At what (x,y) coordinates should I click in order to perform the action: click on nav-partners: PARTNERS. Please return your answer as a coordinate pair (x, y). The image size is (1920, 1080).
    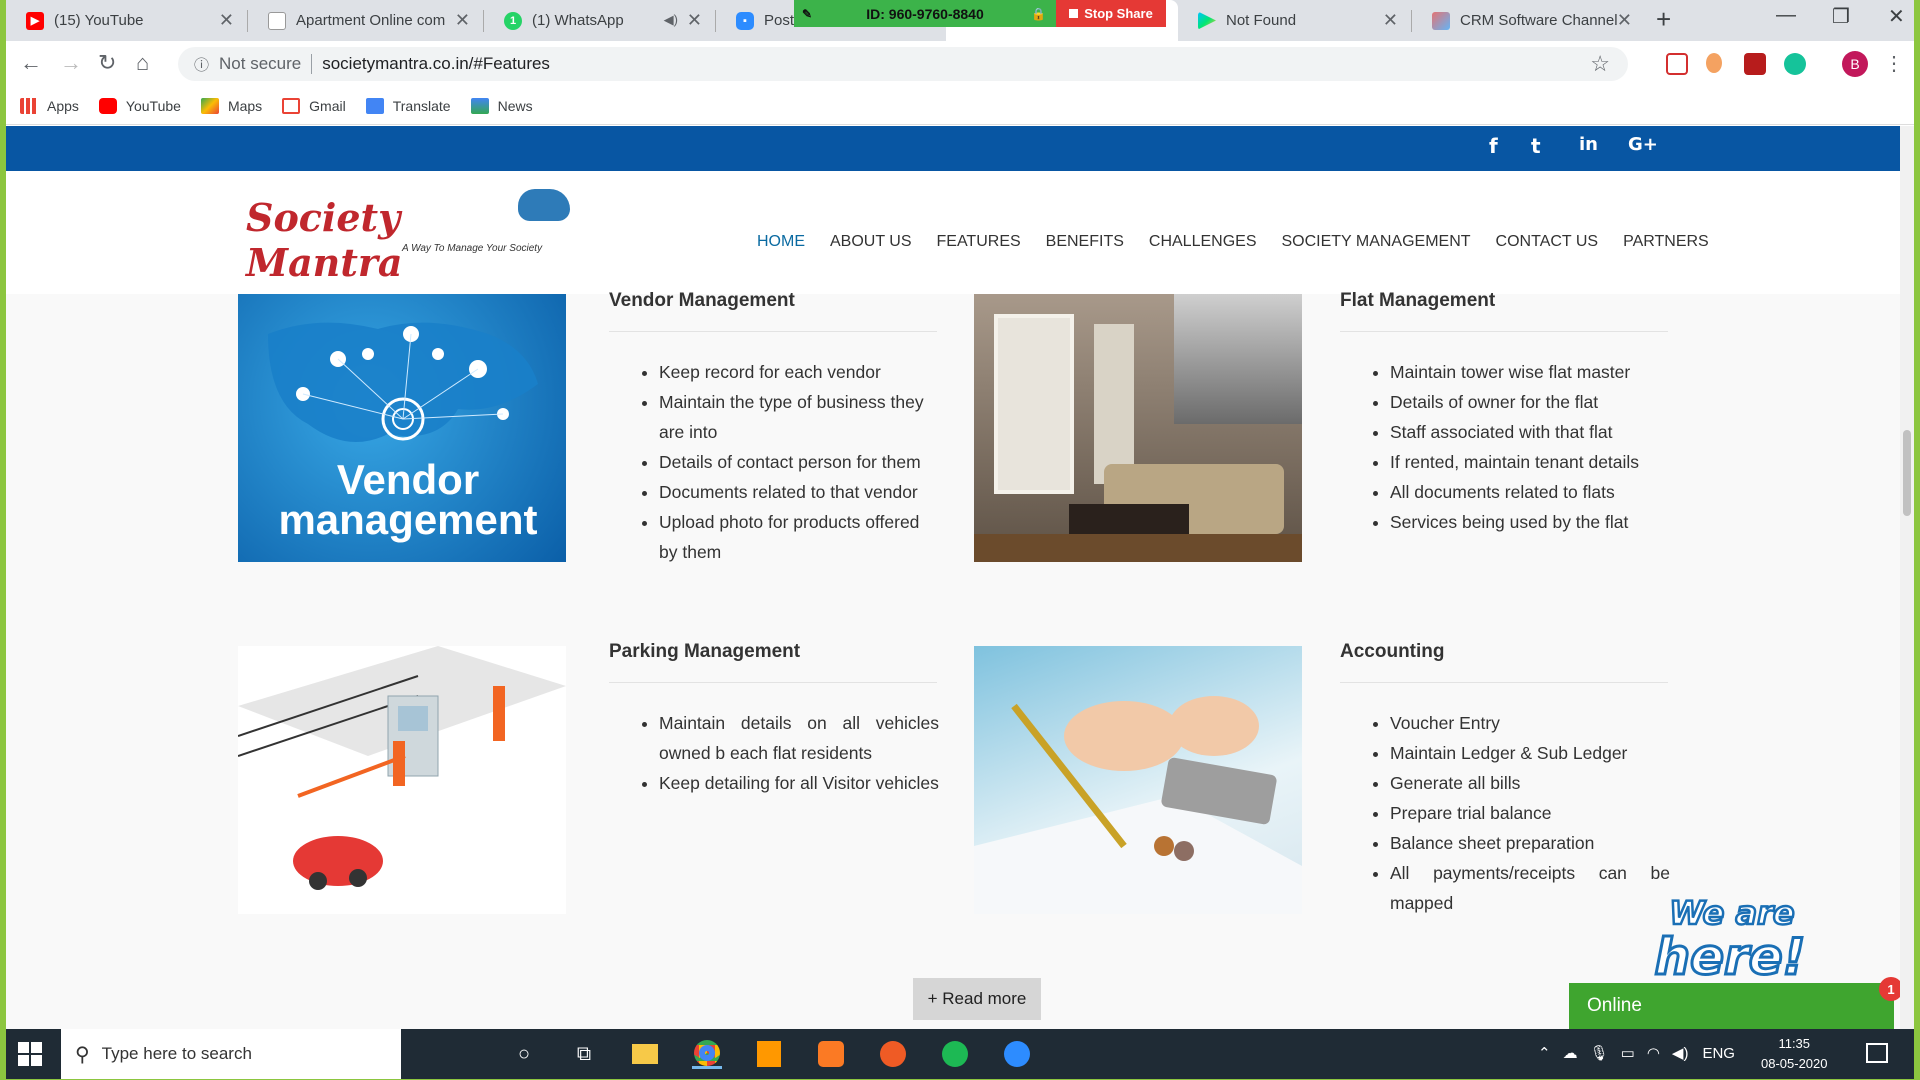
    Looking at the image, I should click on (1666, 242).